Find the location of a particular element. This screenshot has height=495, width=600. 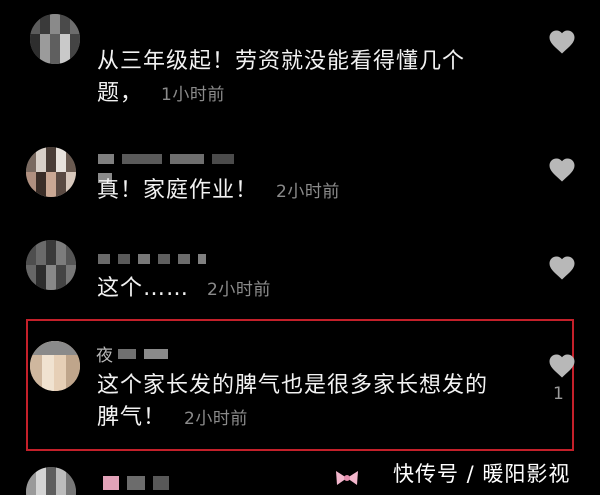

comment-text: 从三年级起！劳资就没能看得懂几个 题， 1小时前 is located at coordinates (281, 77).